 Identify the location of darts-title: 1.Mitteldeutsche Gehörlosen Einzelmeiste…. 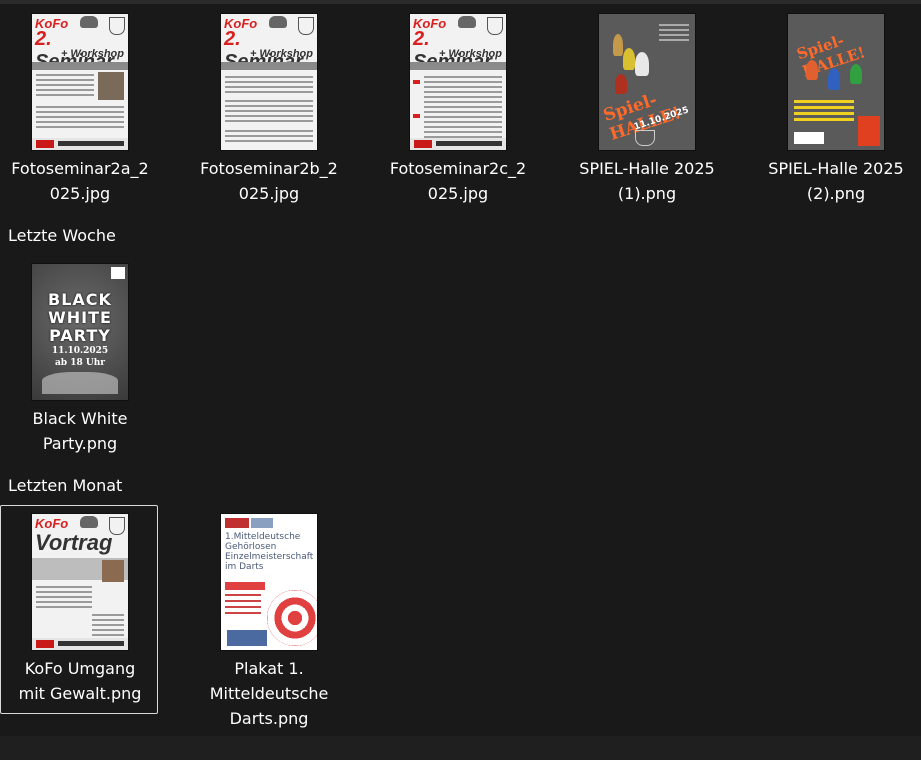
(269, 552).